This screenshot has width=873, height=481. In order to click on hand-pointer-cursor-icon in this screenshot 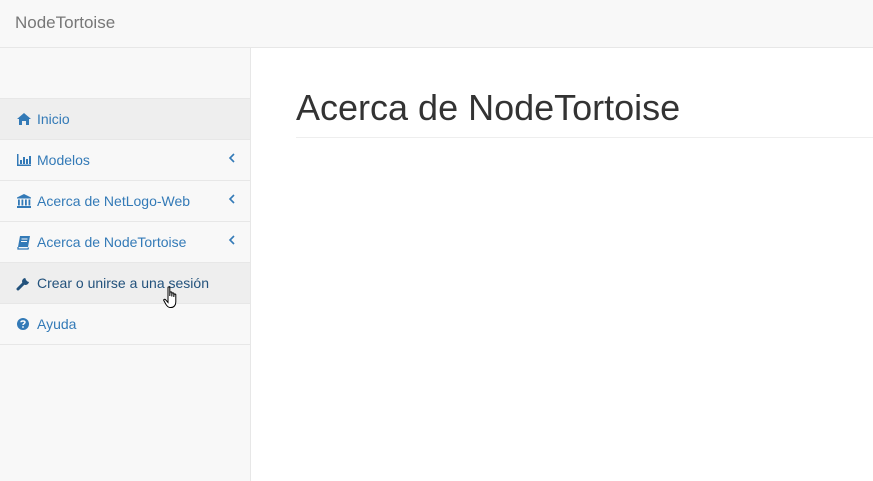, I will do `click(170, 297)`.